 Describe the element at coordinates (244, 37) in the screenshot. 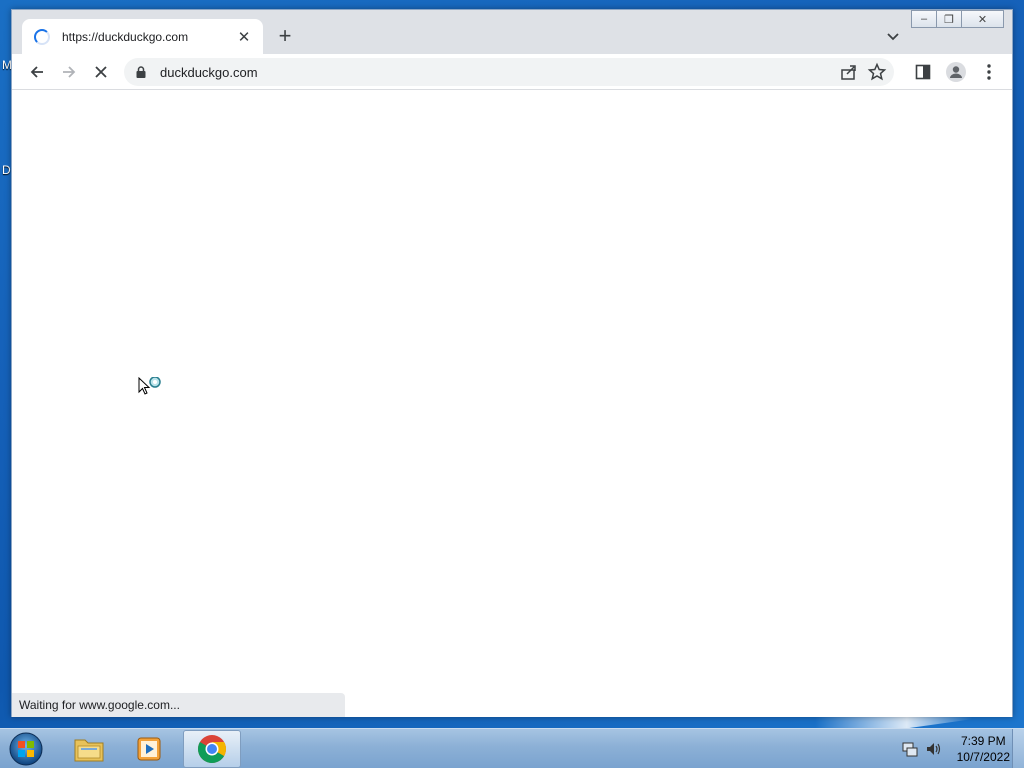

I see `tab-close-icon: ✕` at that location.